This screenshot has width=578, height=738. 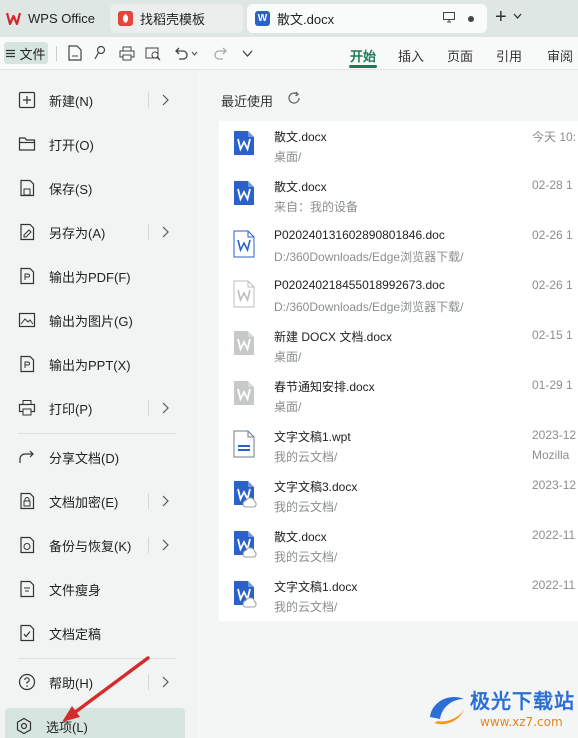 I want to click on menu-label: 打开(O), so click(x=71, y=145).